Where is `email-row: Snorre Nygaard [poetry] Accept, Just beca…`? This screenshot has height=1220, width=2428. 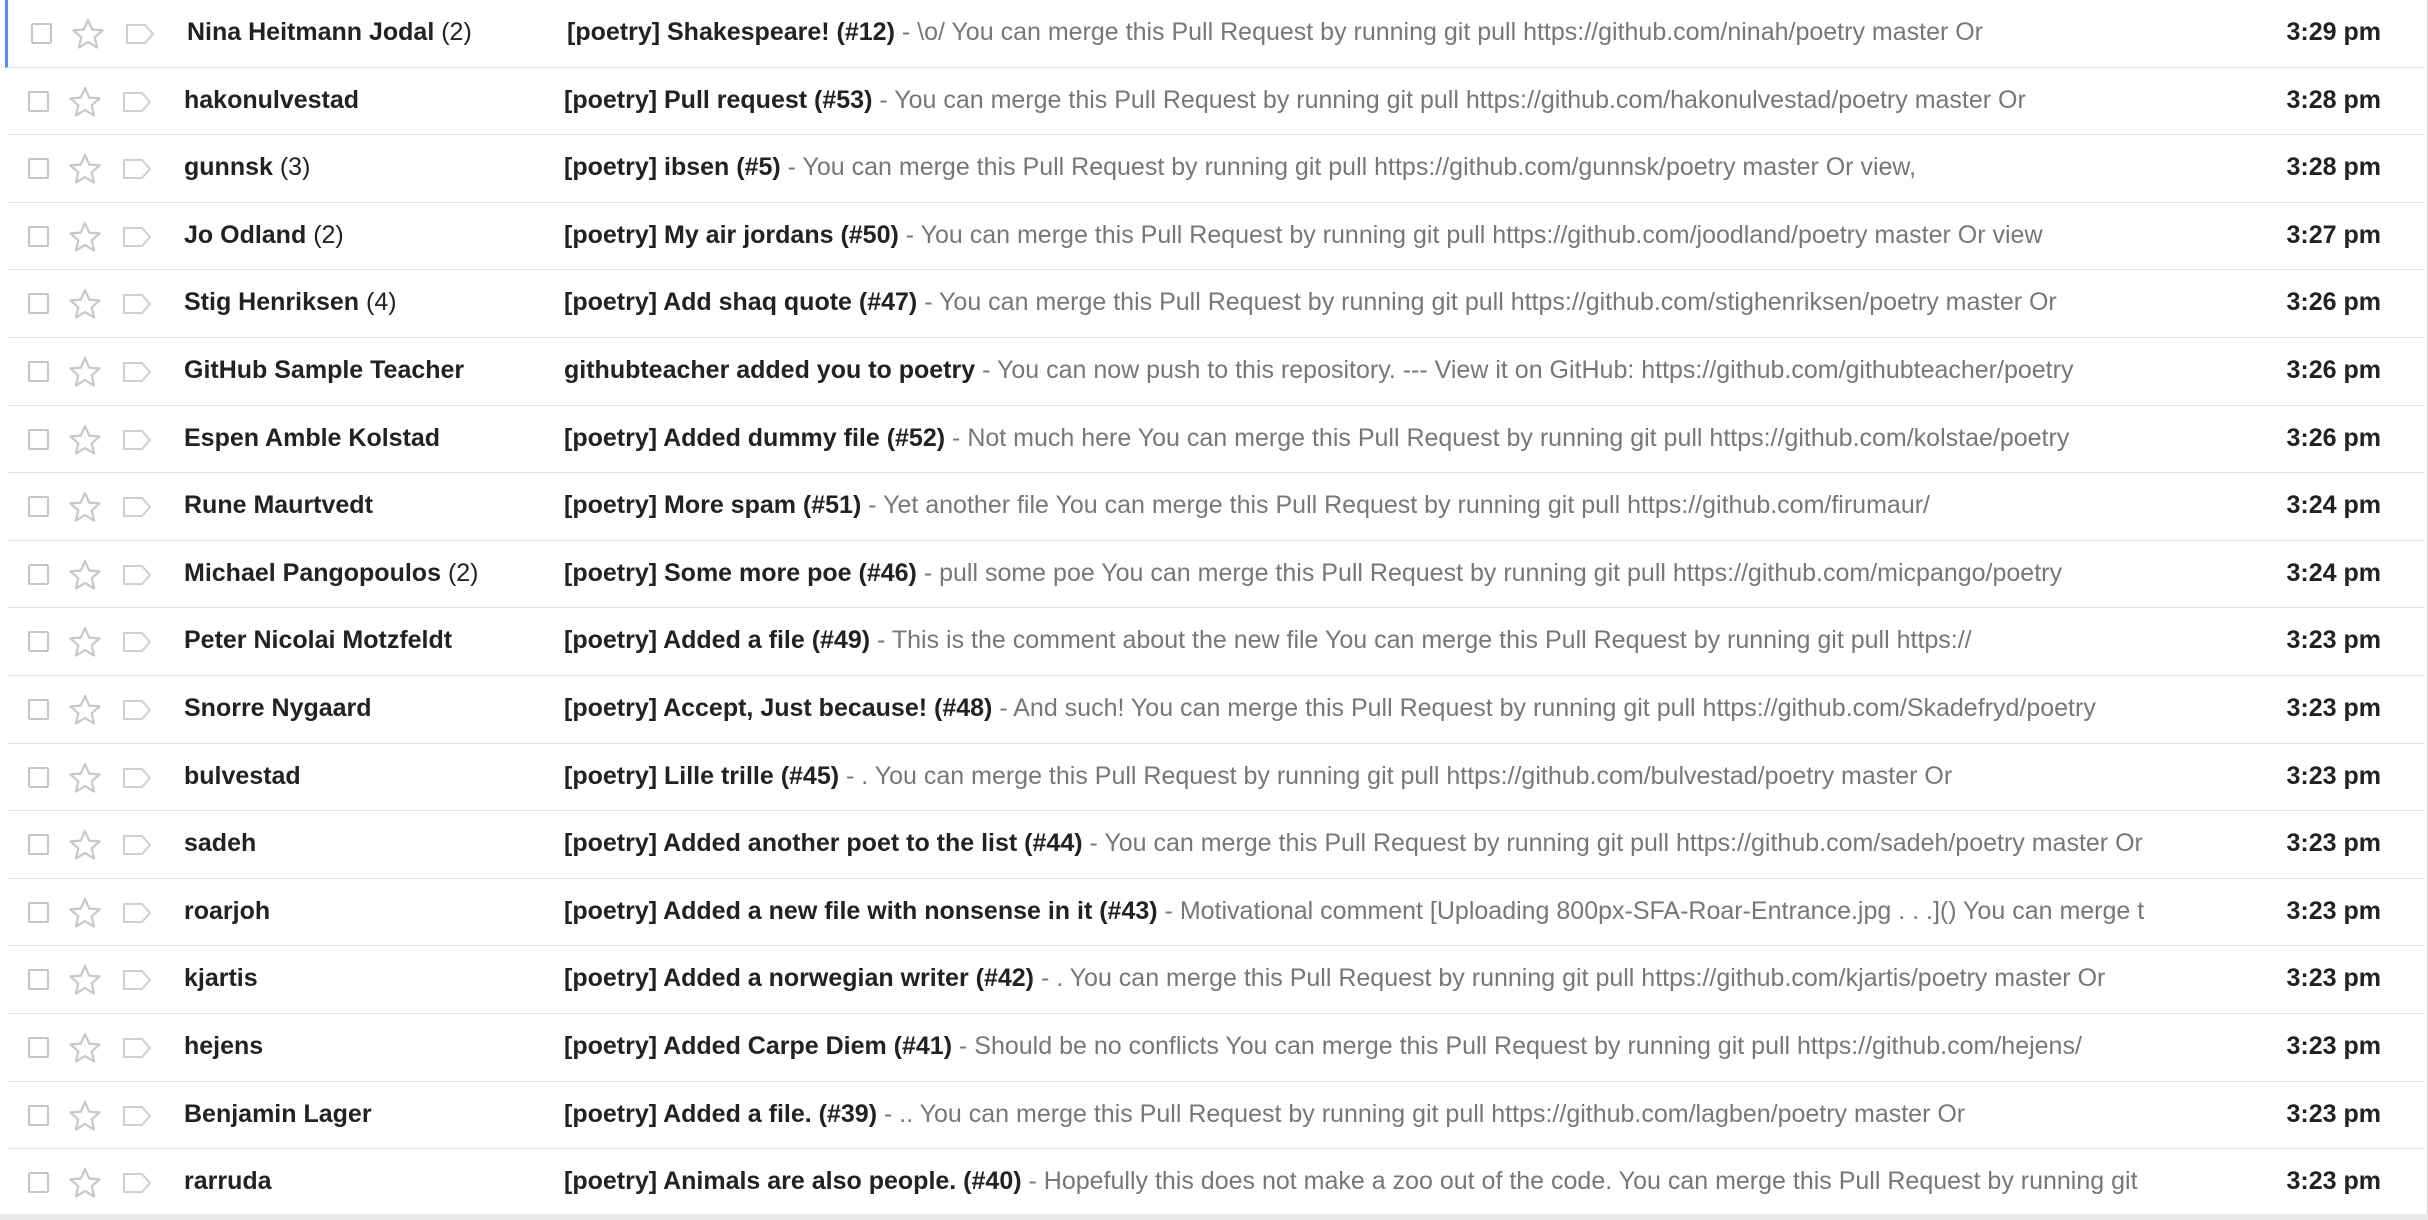
email-row: Snorre Nygaard [poetry] Accept, Just beca… is located at coordinates (1216, 710).